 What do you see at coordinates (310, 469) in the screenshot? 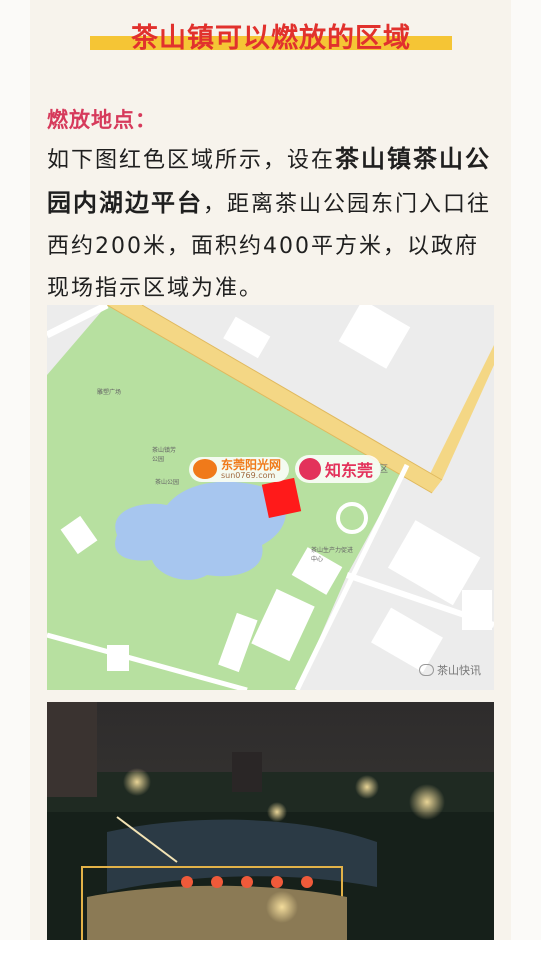
I see `zhidongguan-logo-icon` at bounding box center [310, 469].